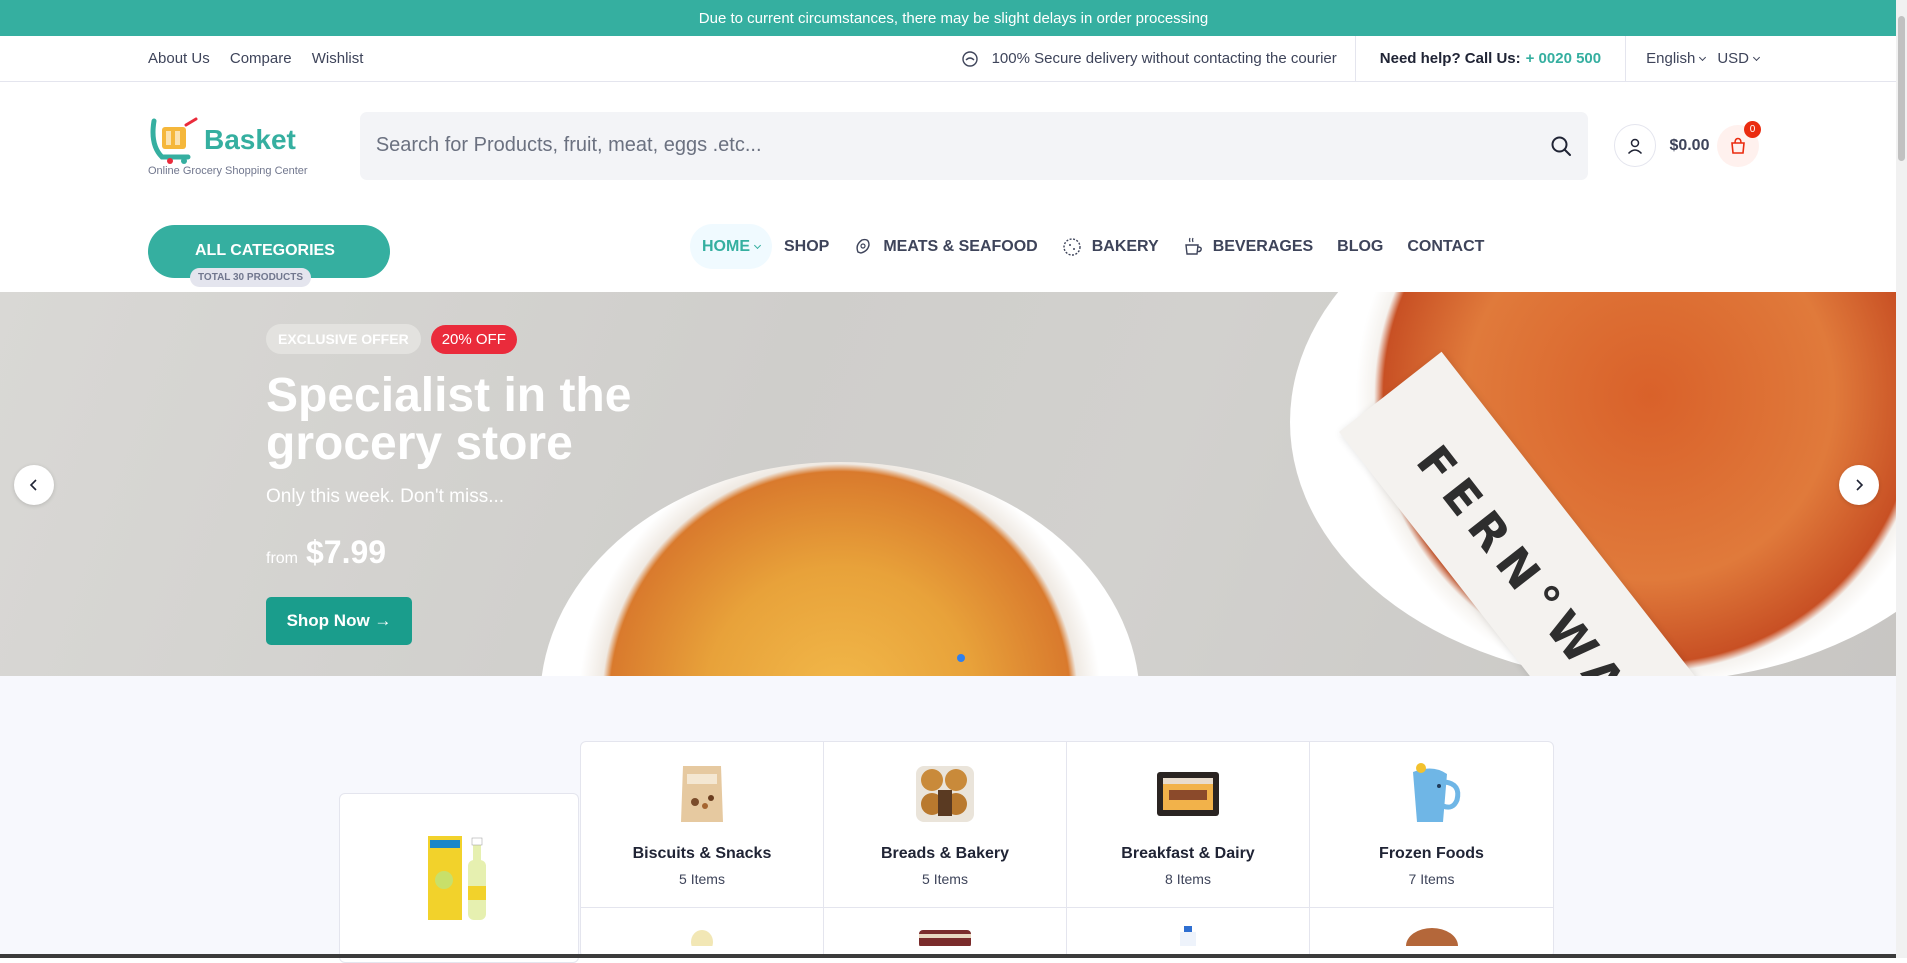 Image resolution: width=1907 pixels, height=963 pixels. Describe the element at coordinates (960, 247) in the screenshot. I see `menu-item-label: MEATS & SEAFOOD` at that location.